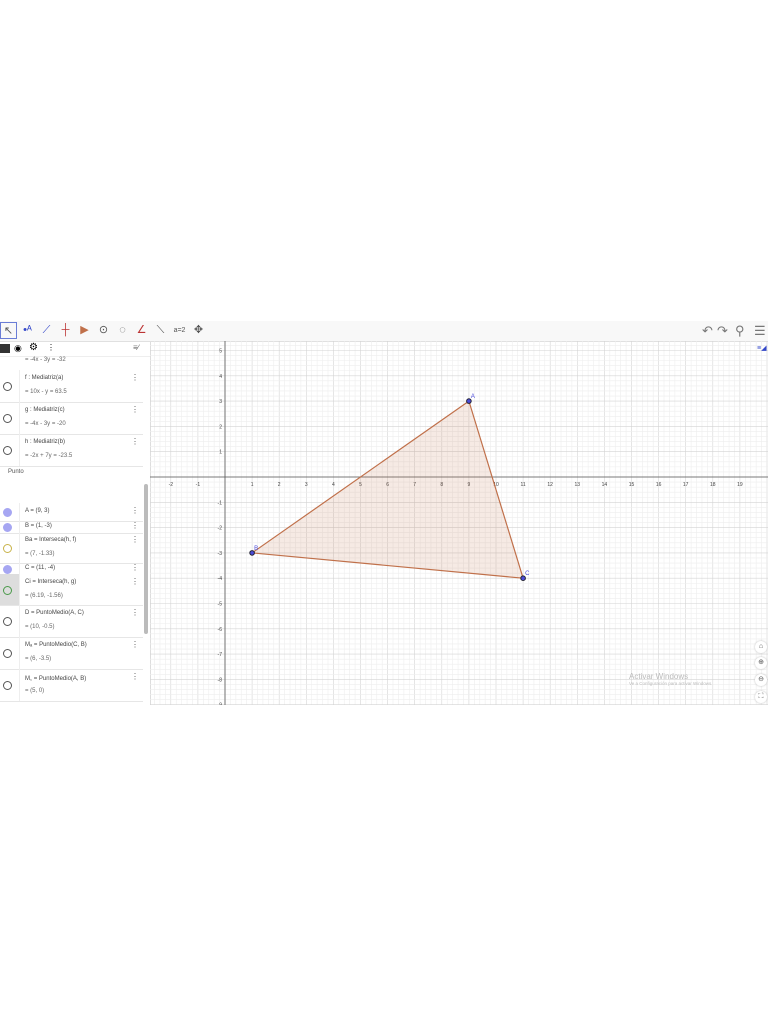 This screenshot has height=1024, width=768. Describe the element at coordinates (71, 621) in the screenshot. I see `algebra-row: D = PuntoMedio(A, C) = (10, -0.5) ⋮` at that location.